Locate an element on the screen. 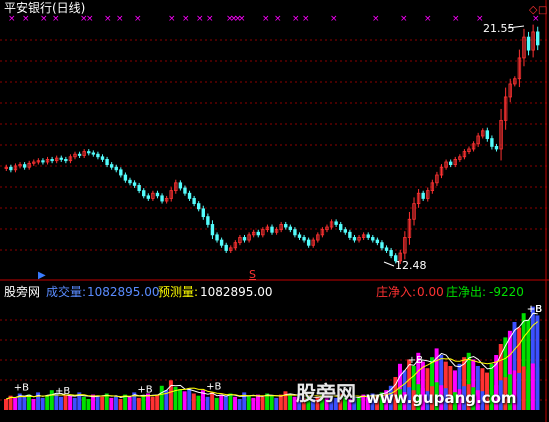 Image resolution: width=549 pixels, height=422 pixels. inflow-bar is located at coordinates (528, 389).